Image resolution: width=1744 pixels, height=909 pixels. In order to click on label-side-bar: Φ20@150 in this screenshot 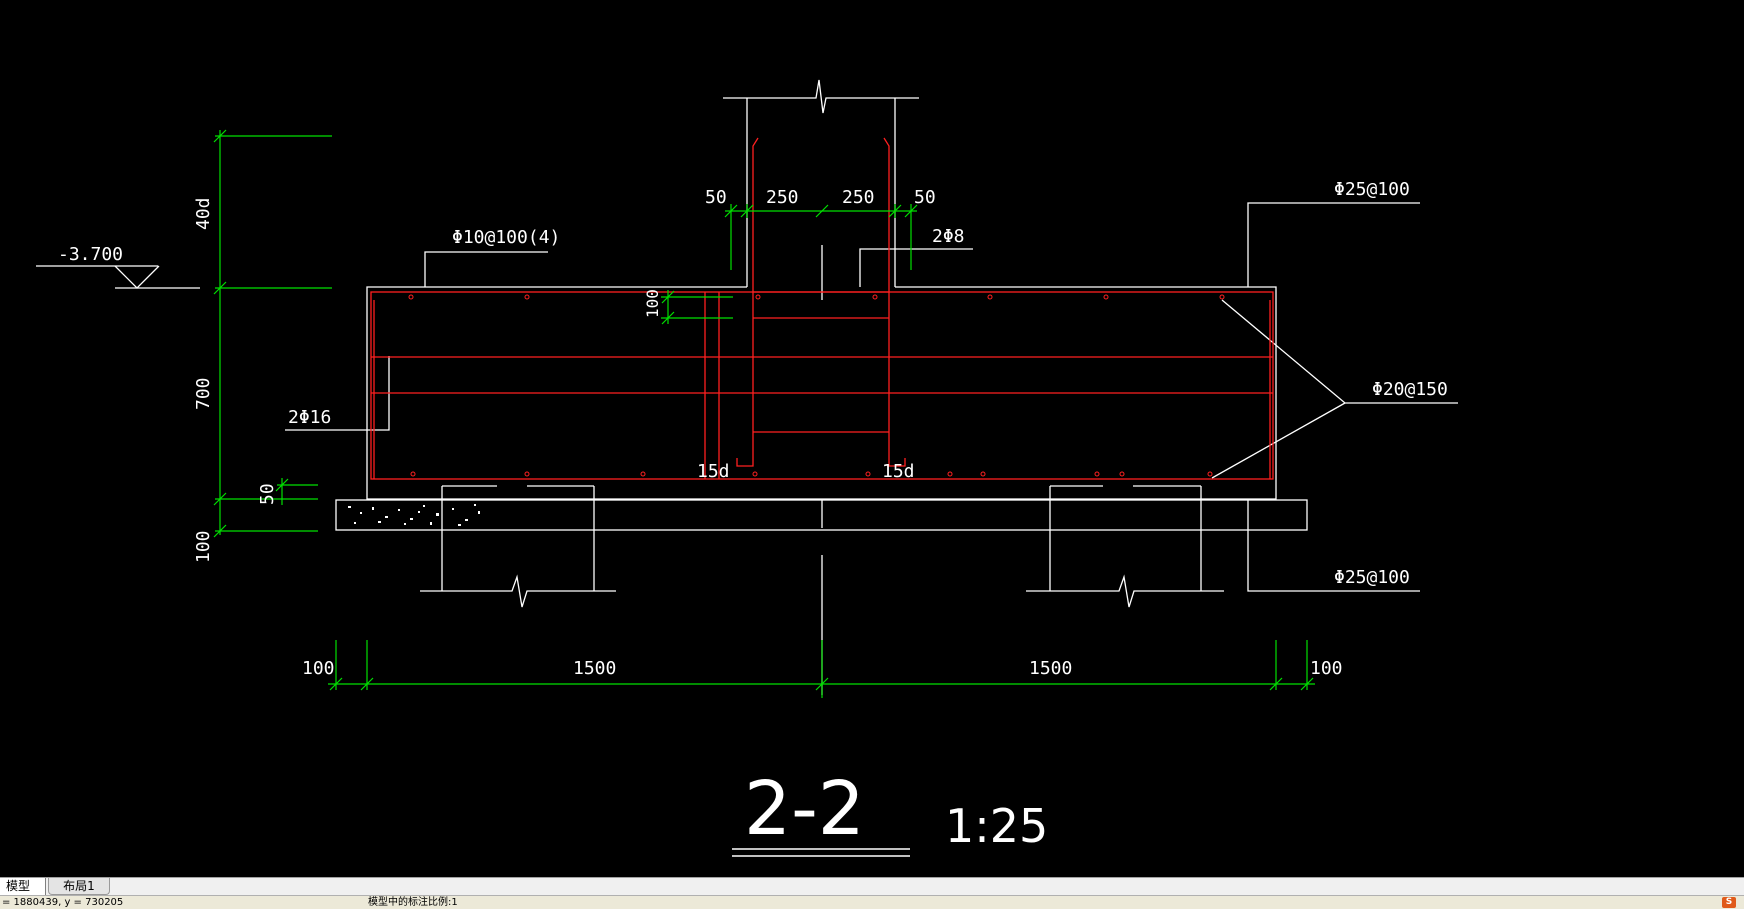, I will do `click(1410, 389)`.